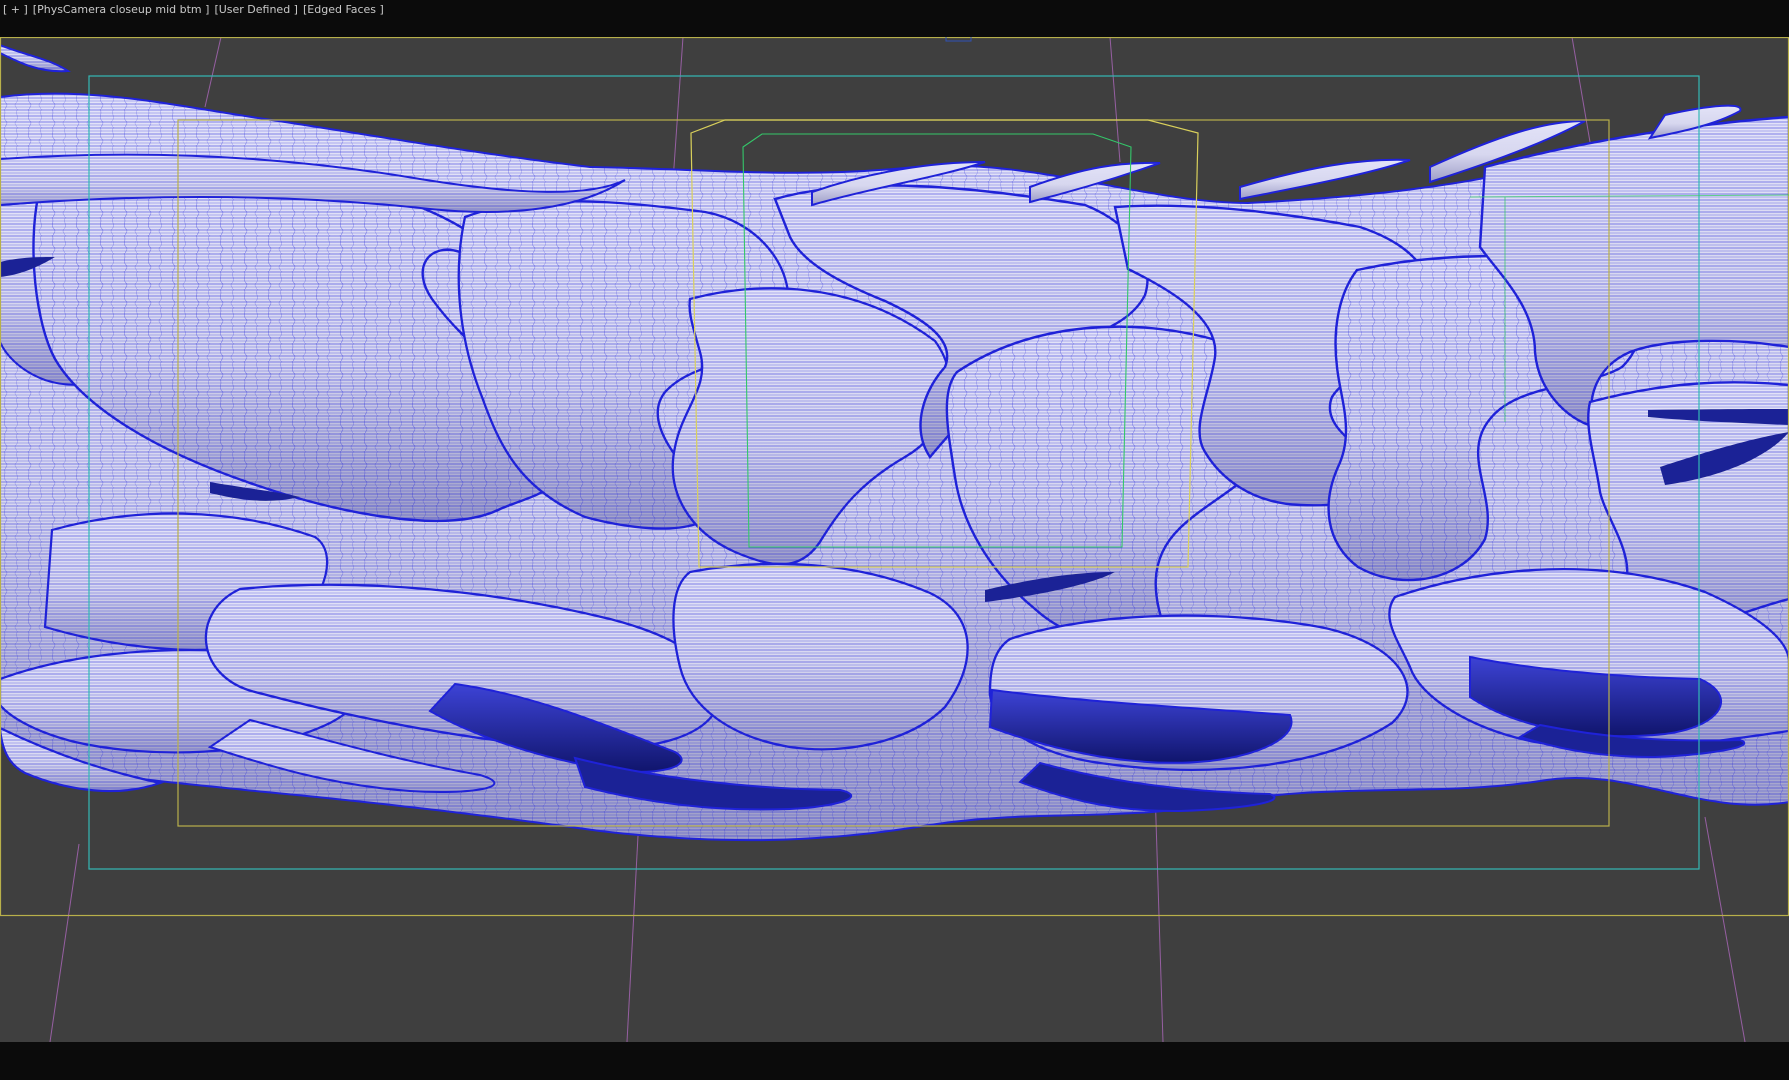  What do you see at coordinates (894, 1061) in the screenshot?
I see `viewport-footer` at bounding box center [894, 1061].